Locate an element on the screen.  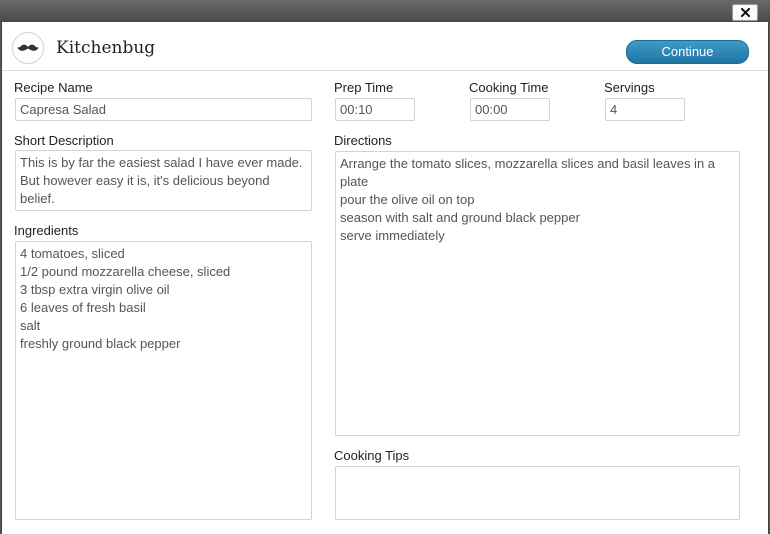
modal-overlay-bar is located at coordinates (385, 11).